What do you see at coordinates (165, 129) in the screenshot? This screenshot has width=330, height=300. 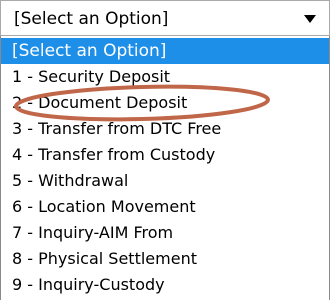 I see `option-item-3: 3 - Transfer from DTC Free` at bounding box center [165, 129].